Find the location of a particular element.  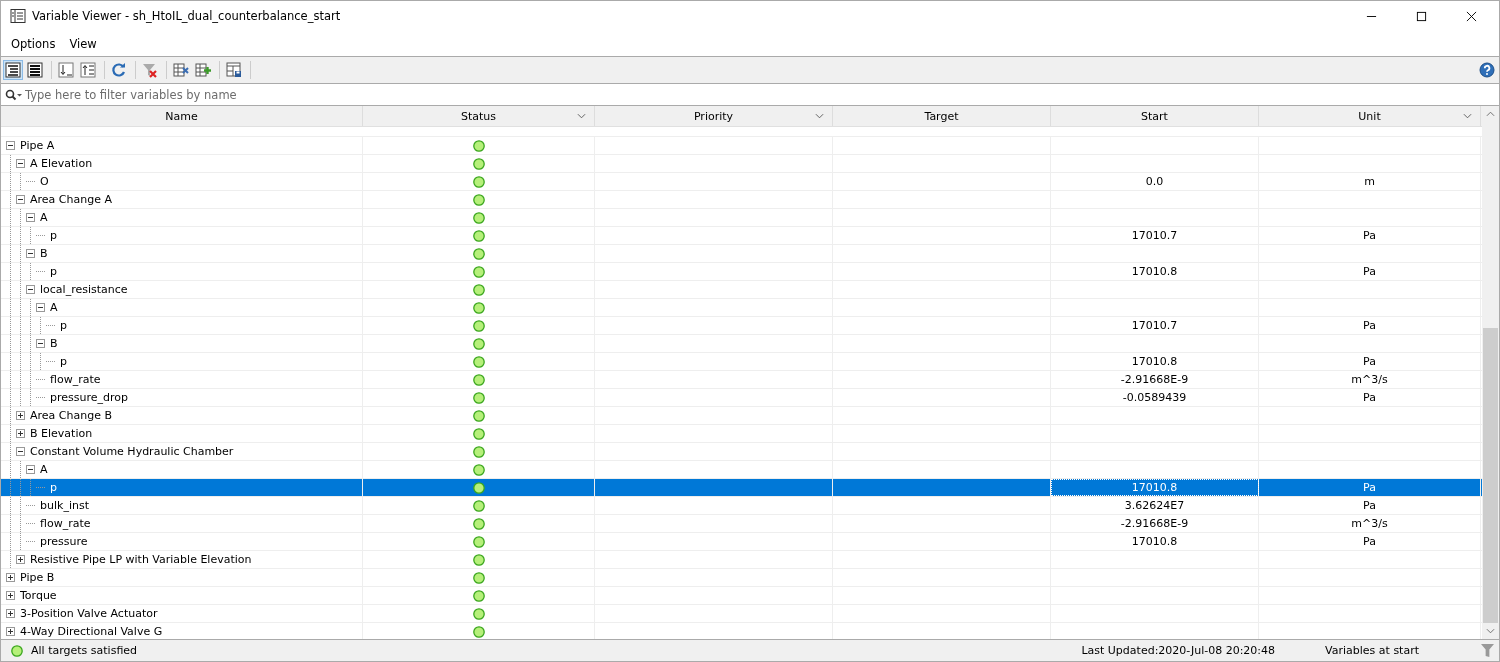

table-row: Torque is located at coordinates (741, 596).